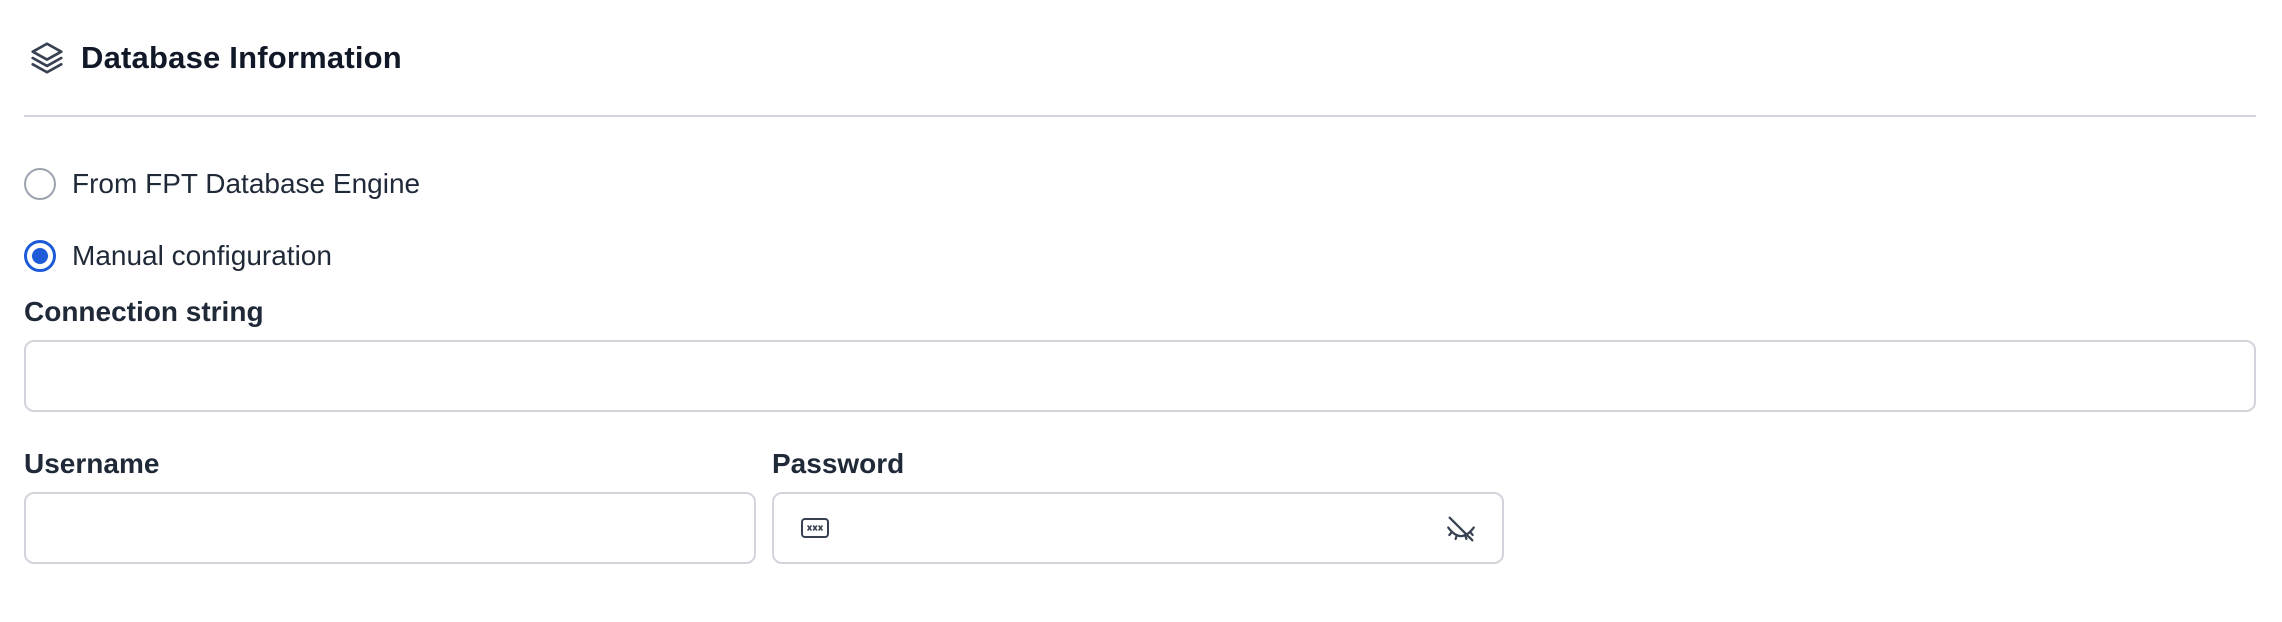 The width and height of the screenshot is (2282, 622). I want to click on radio-button-checked, so click(40, 256).